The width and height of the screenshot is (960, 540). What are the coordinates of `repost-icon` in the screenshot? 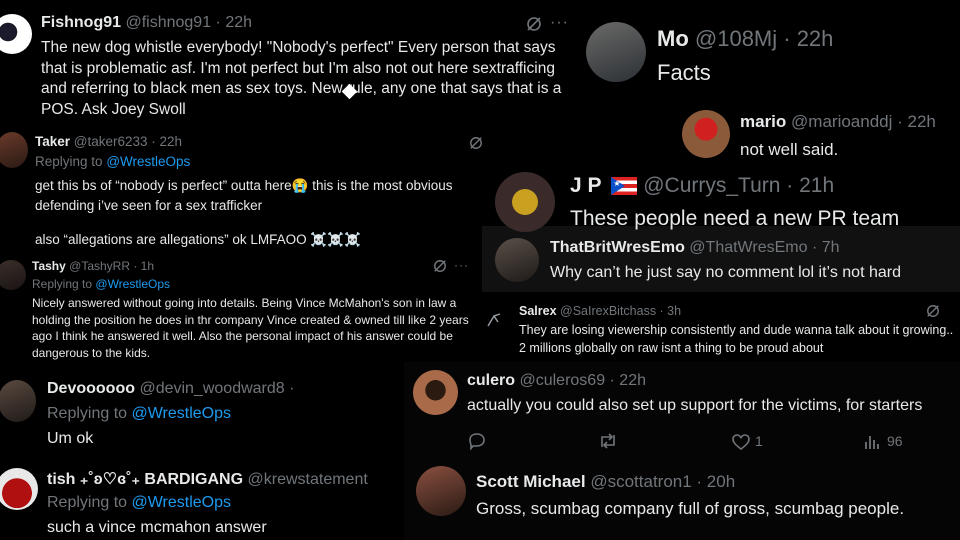 It's located at (608, 441).